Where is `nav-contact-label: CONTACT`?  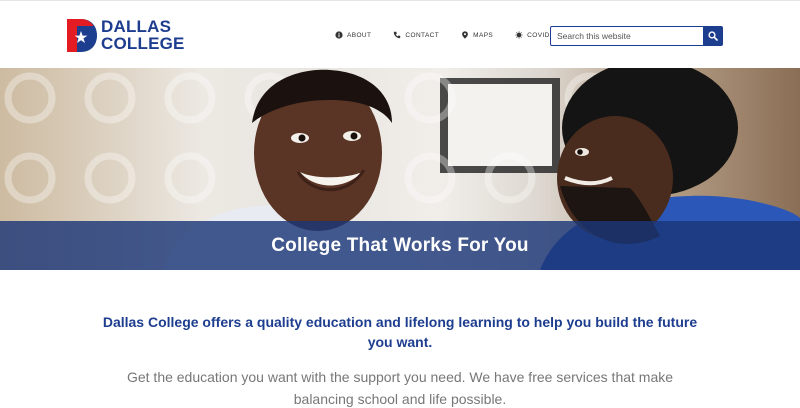
nav-contact-label: CONTACT is located at coordinates (422, 35).